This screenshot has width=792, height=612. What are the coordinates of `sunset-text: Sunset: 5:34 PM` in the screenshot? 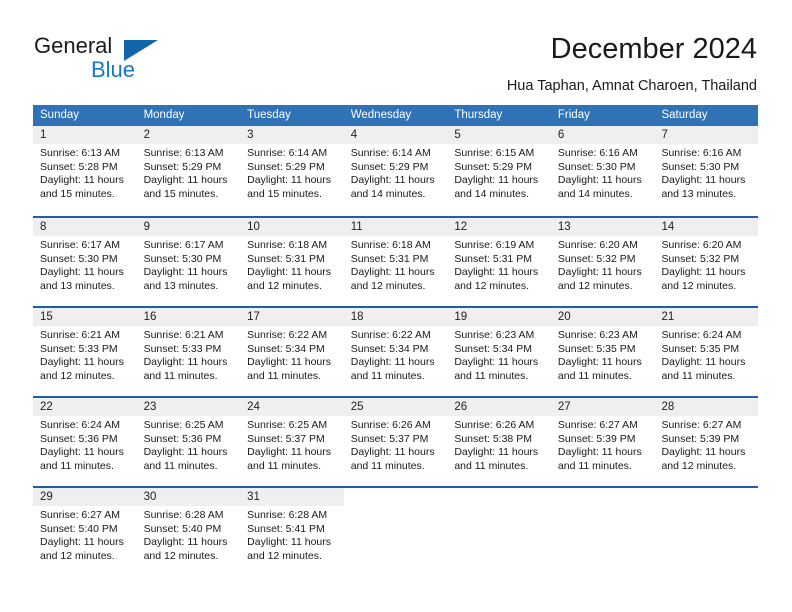 It's located at (286, 348).